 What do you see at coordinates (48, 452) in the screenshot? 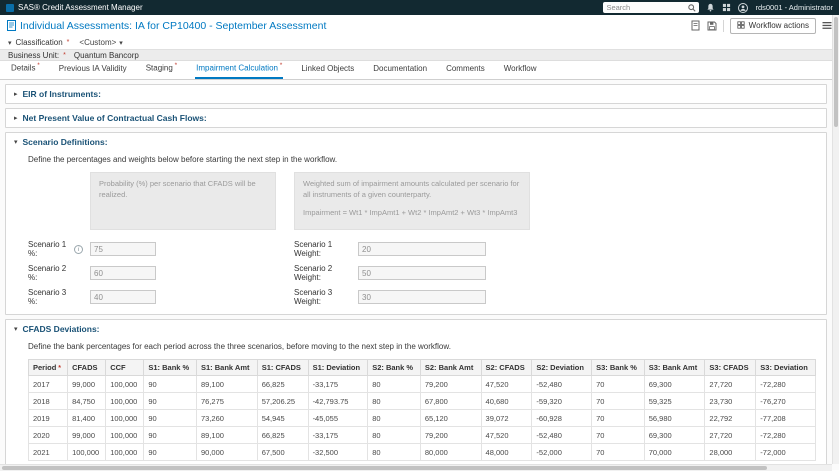
I see `table-cell: 2021` at bounding box center [48, 452].